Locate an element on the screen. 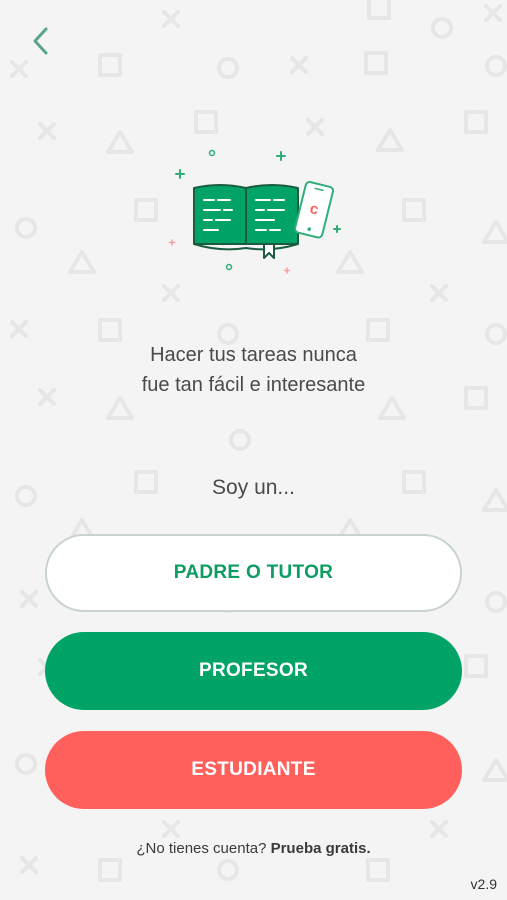 The image size is (507, 900). signup-prompt: ¿No tienes cuenta? Prueba gratis. is located at coordinates (253, 848).